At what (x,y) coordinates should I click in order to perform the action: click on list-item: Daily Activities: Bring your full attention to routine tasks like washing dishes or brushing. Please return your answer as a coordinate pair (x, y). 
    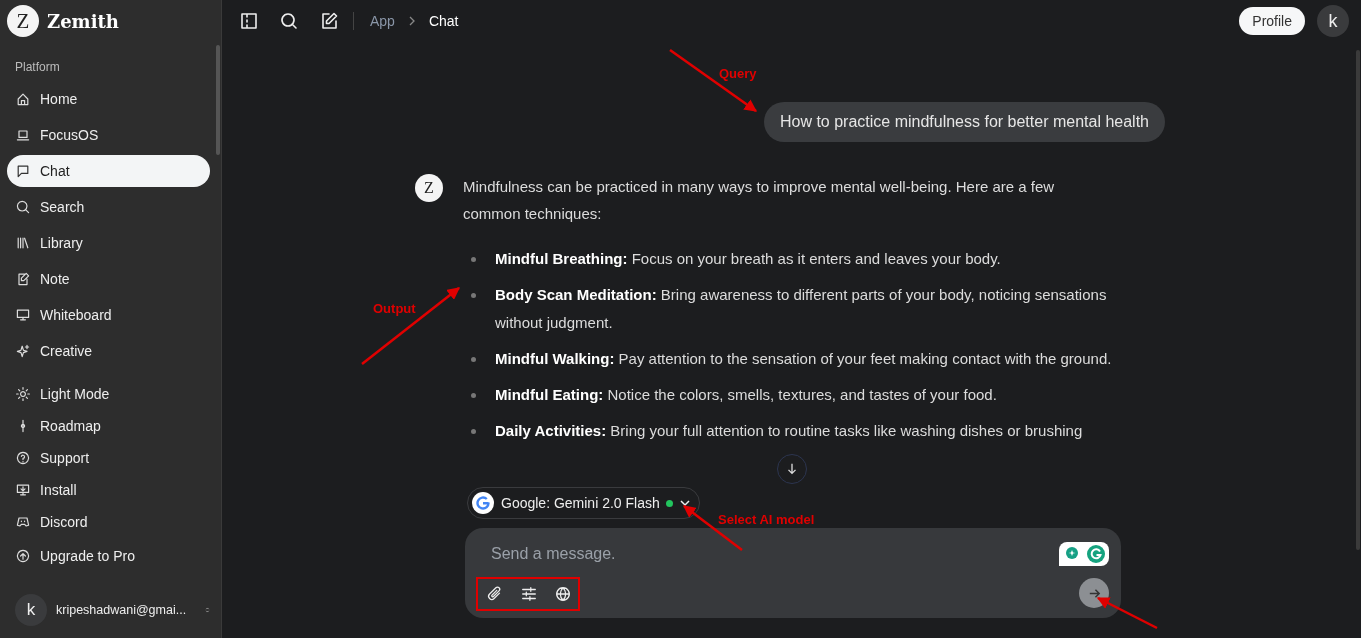
    Looking at the image, I should click on (789, 431).